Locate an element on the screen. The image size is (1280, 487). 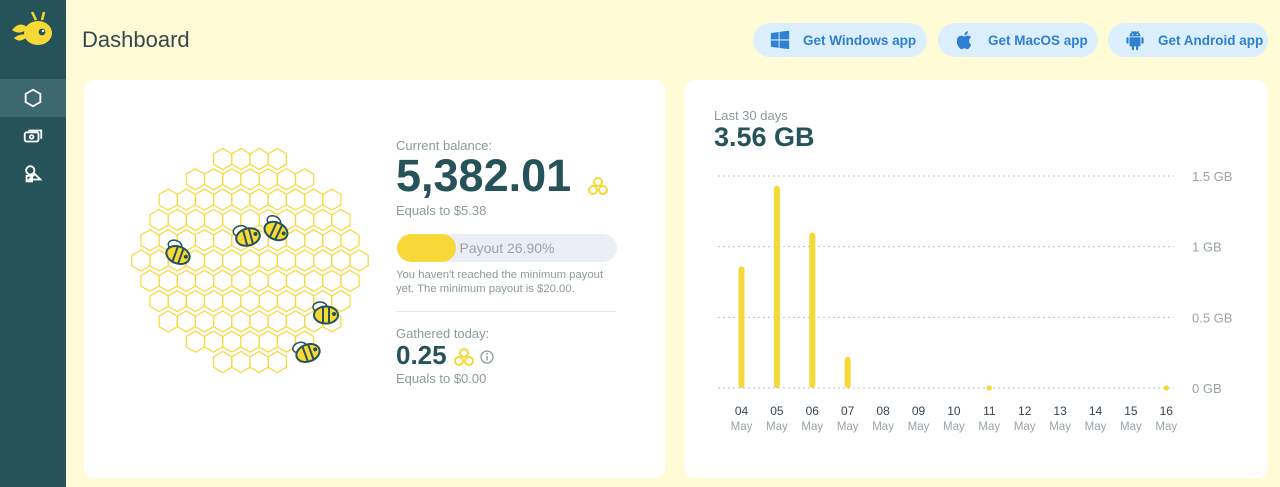
page-title: Dashboard is located at coordinates (136, 39).